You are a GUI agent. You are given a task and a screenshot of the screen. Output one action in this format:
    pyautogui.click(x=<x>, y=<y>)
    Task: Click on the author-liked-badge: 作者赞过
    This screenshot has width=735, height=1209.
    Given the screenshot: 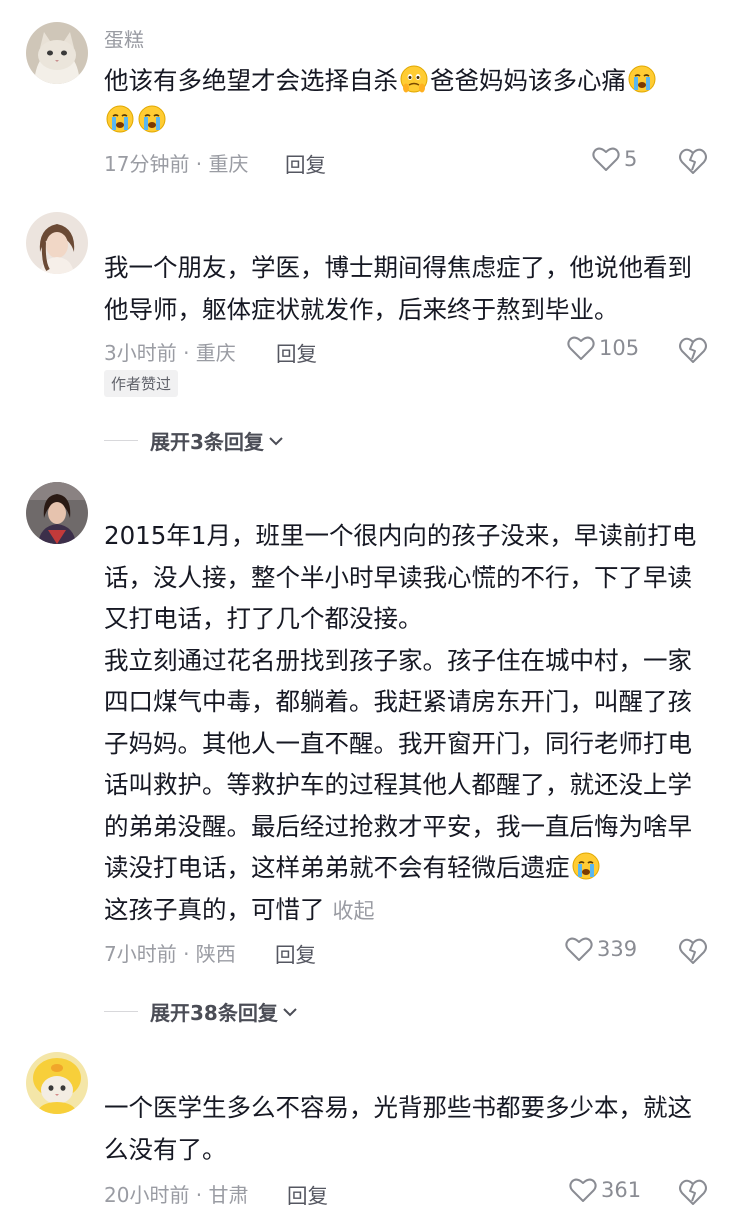 What is the action you would take?
    pyautogui.click(x=141, y=383)
    